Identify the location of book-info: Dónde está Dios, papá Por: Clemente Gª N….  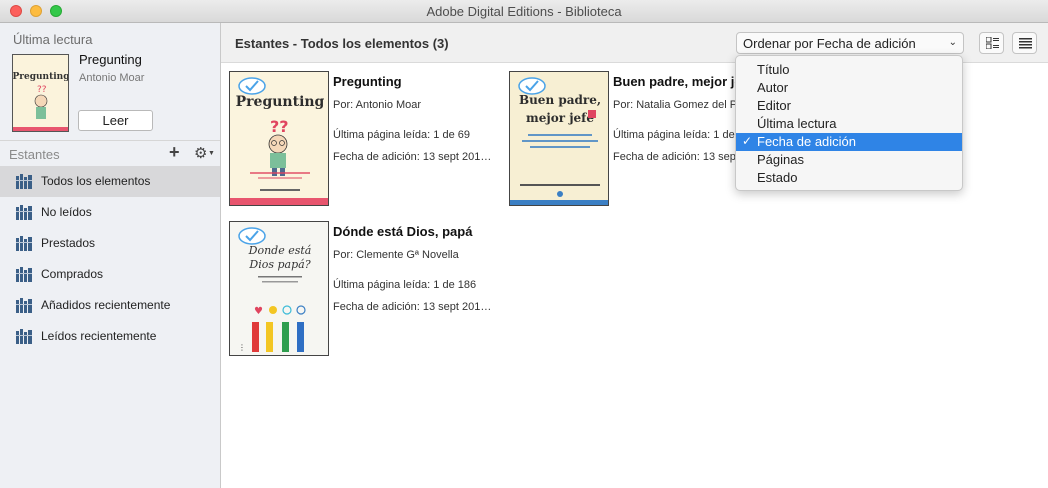
(415, 268).